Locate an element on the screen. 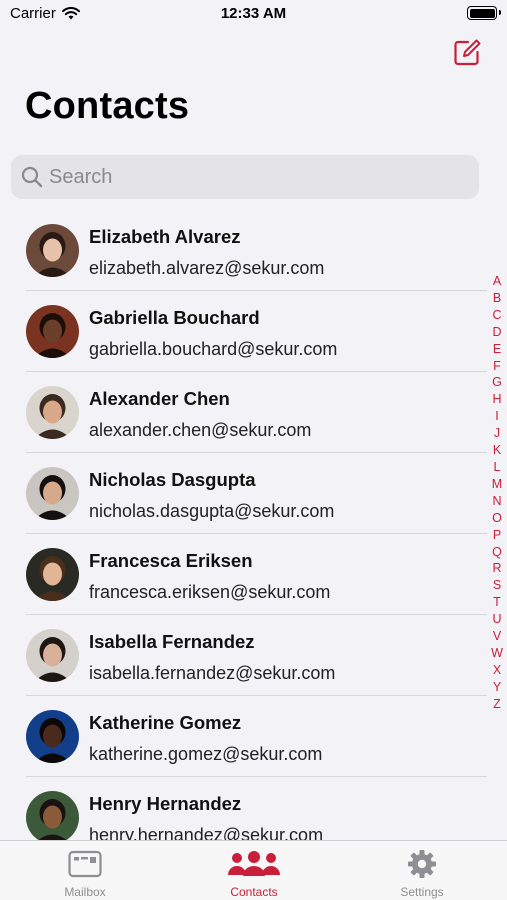 This screenshot has height=900, width=507. contact-name: Isabella Fernandez is located at coordinates (172, 641).